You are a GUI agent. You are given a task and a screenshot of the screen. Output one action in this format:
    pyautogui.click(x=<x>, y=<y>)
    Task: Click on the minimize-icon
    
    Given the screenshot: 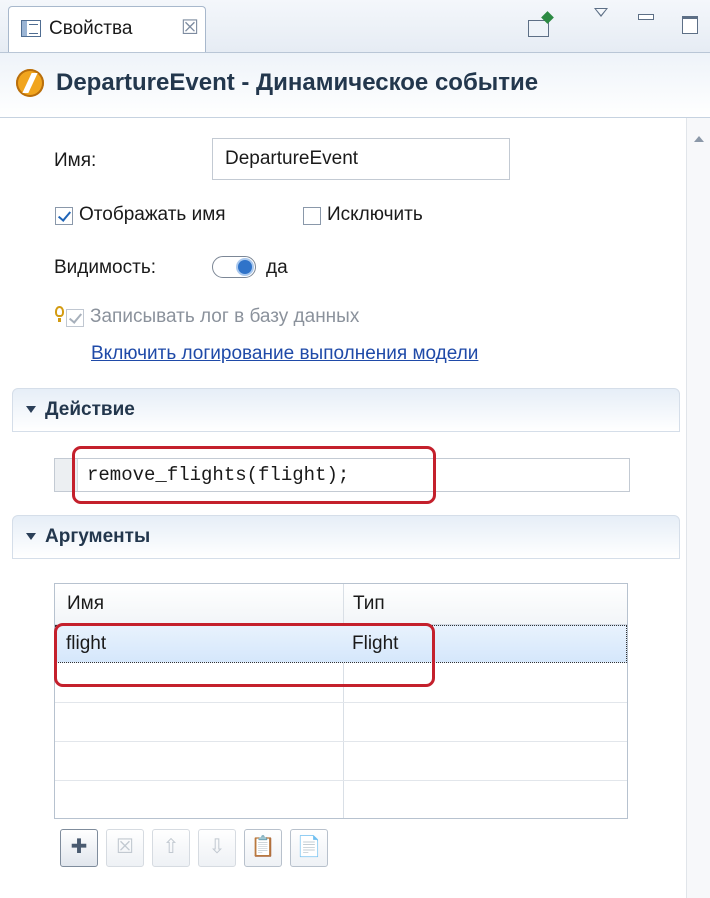 What is the action you would take?
    pyautogui.click(x=646, y=17)
    